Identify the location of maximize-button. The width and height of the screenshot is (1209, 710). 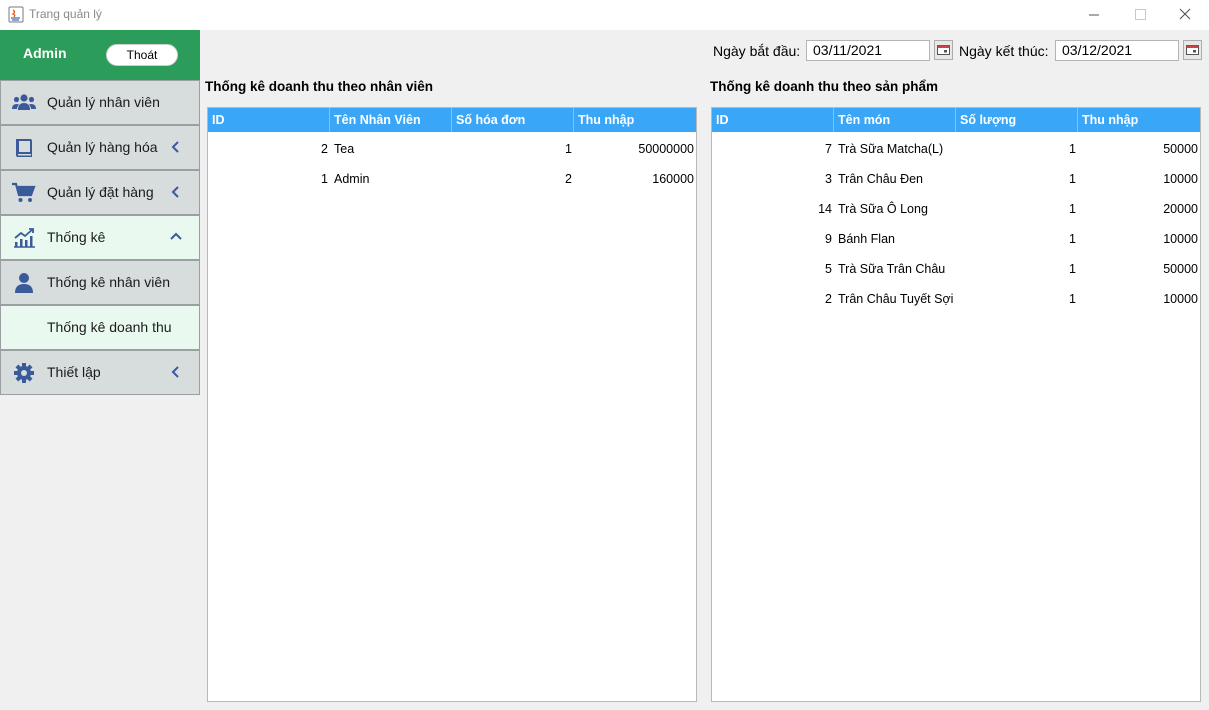
(1140, 15).